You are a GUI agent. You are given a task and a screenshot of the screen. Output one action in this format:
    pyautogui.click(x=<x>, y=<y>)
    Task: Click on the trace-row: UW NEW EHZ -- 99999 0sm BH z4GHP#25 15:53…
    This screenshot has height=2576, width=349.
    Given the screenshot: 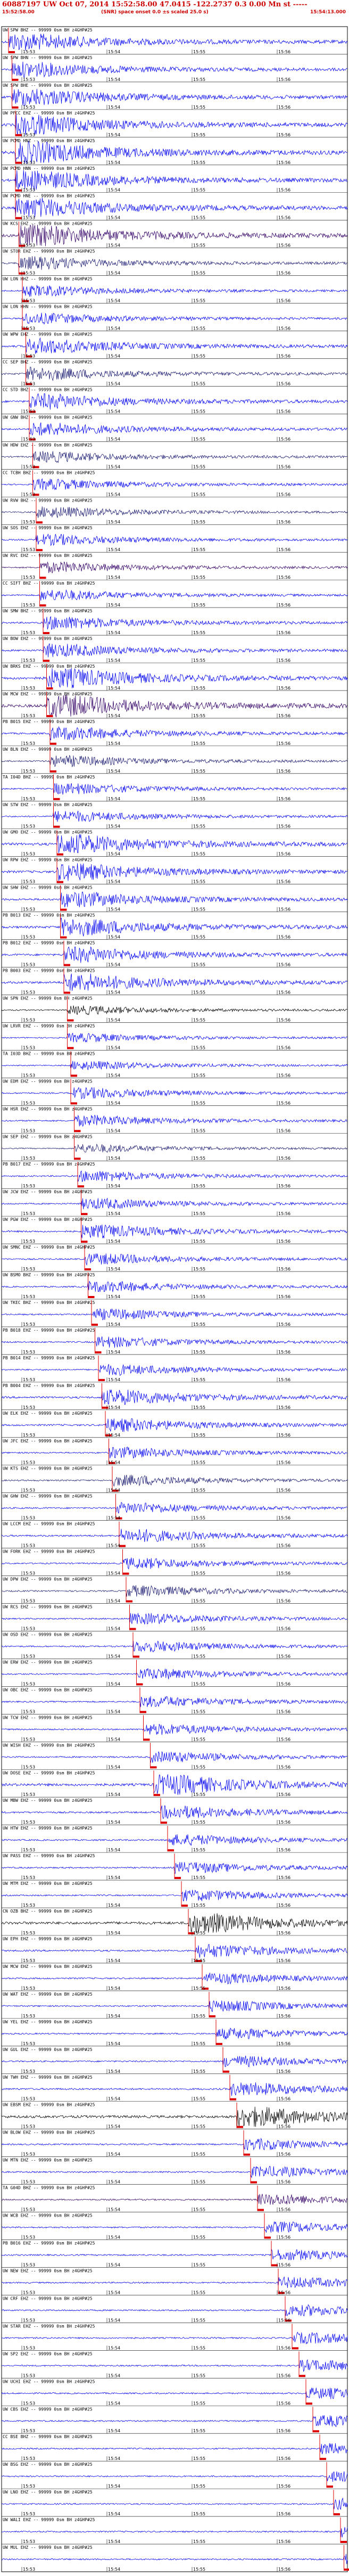 What is the action you would take?
    pyautogui.click(x=174, y=2281)
    